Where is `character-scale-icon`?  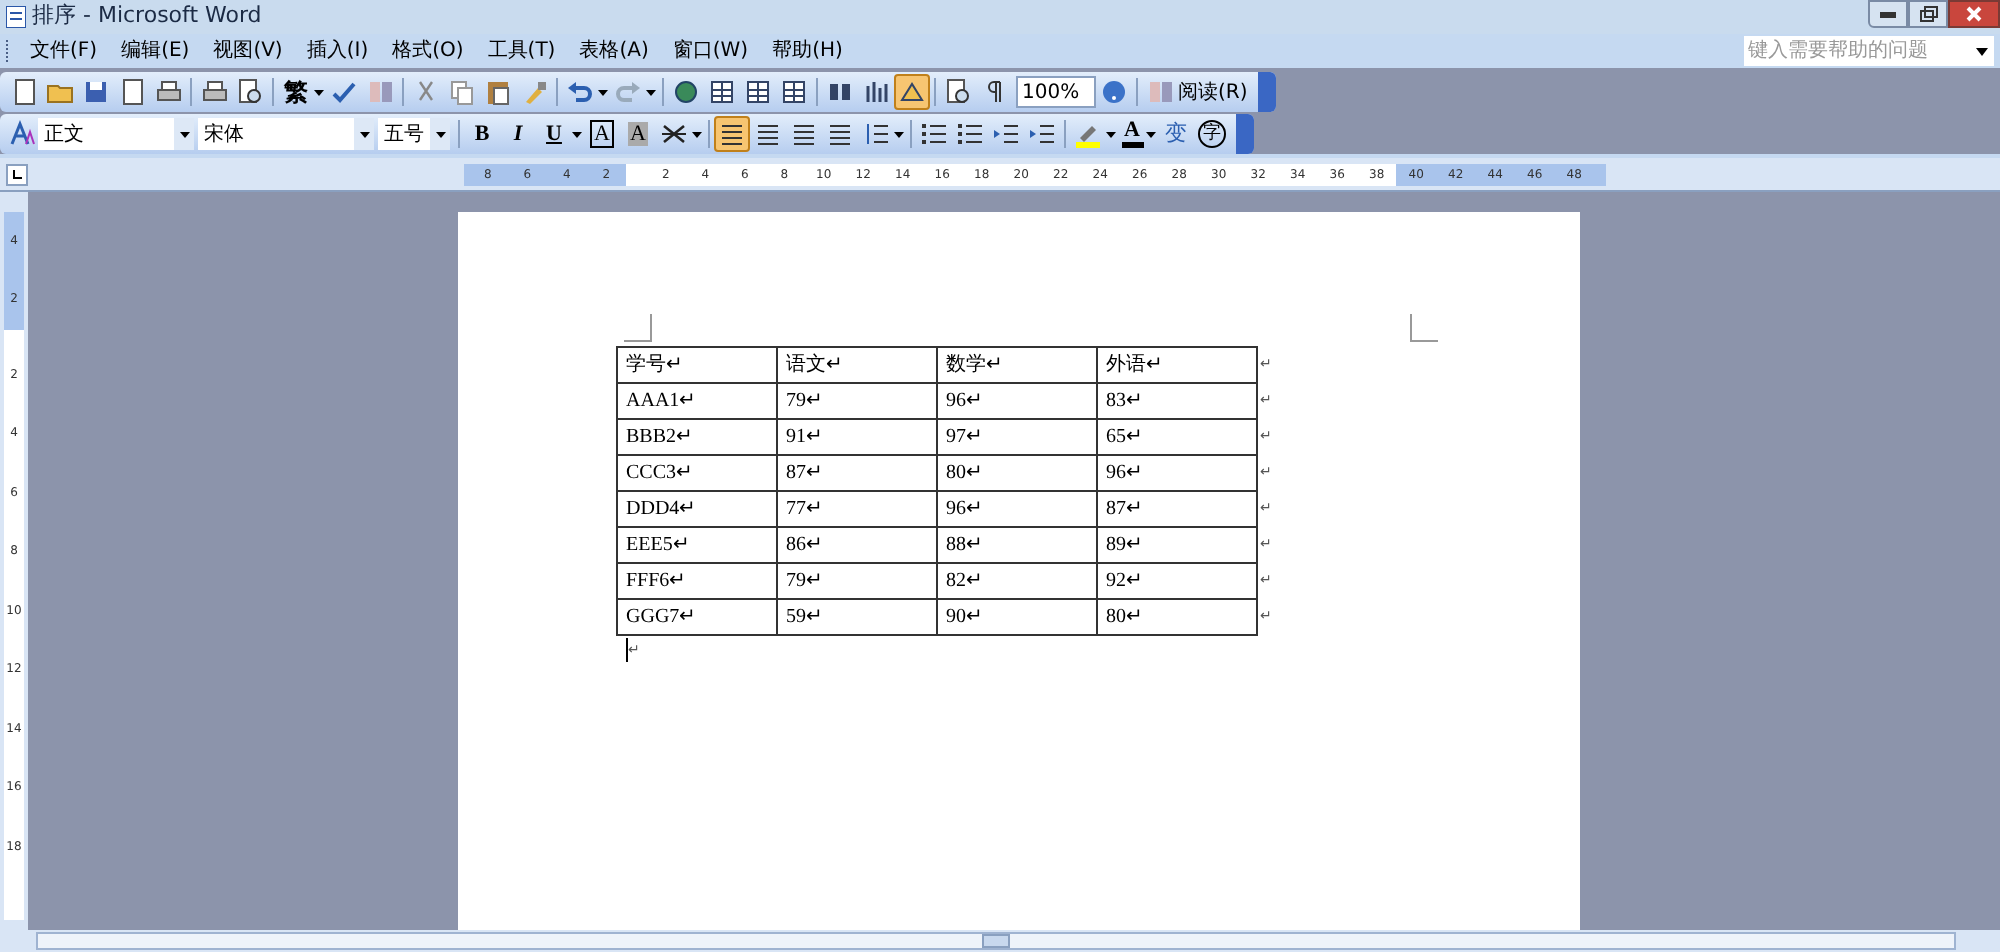
character-scale-icon is located at coordinates (674, 134).